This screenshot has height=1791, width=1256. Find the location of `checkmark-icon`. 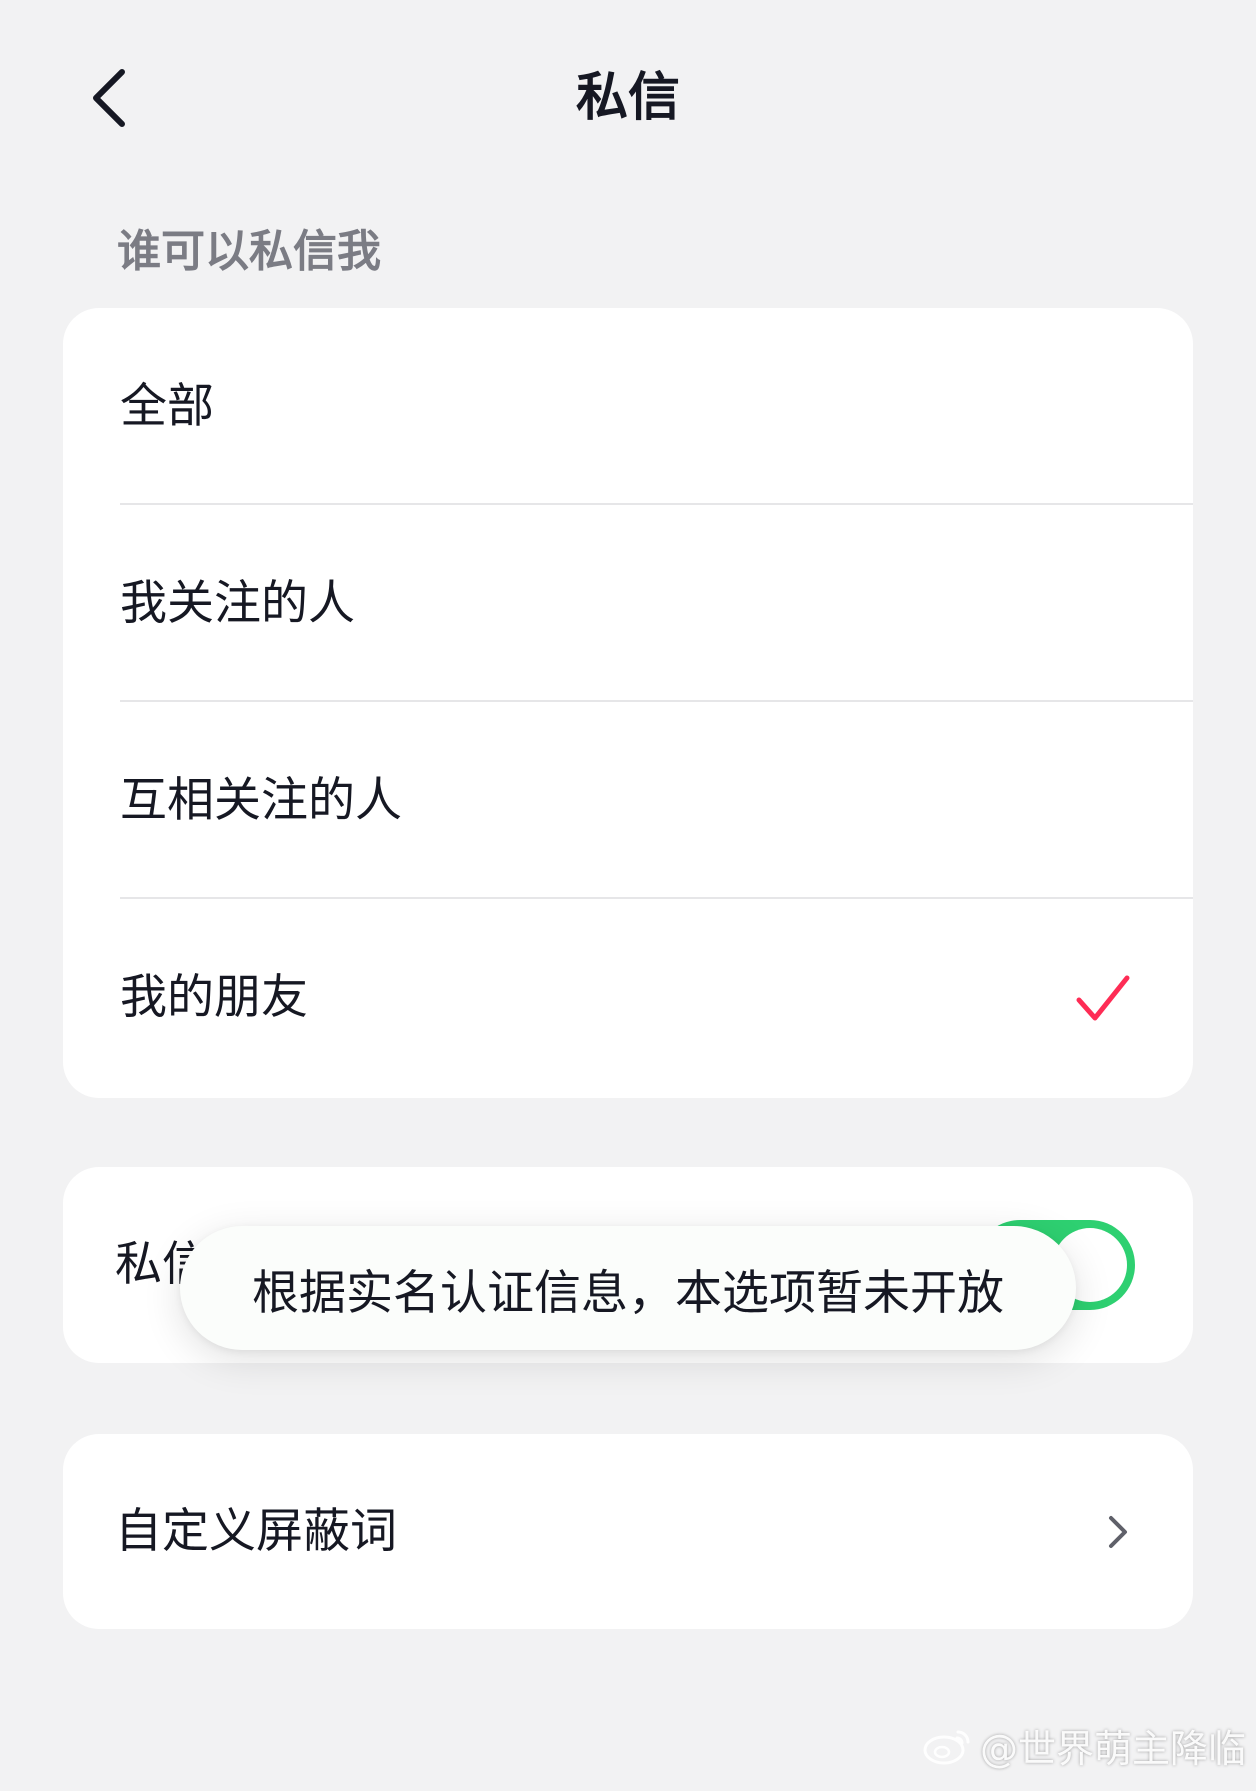

checkmark-icon is located at coordinates (1103, 998).